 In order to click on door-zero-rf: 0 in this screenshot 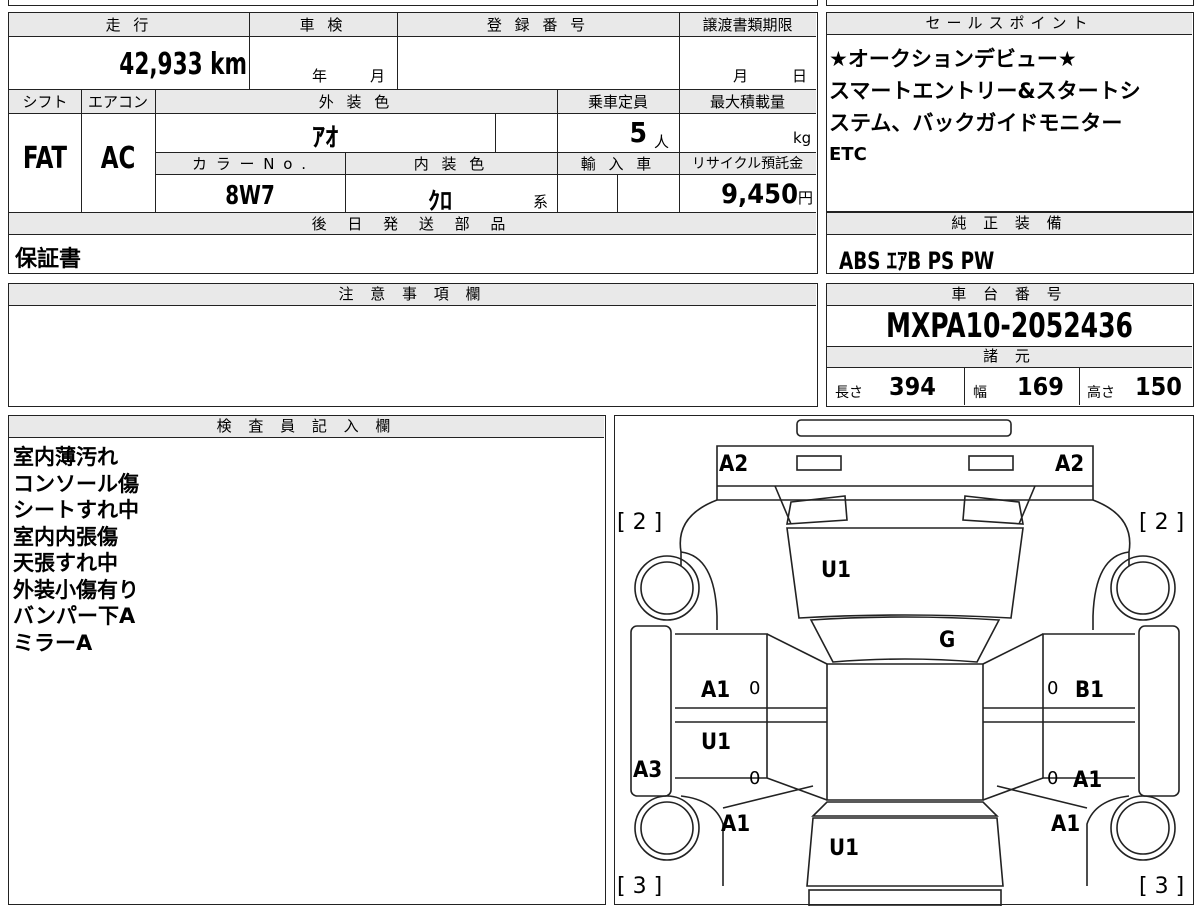, I will do `click(1053, 688)`.